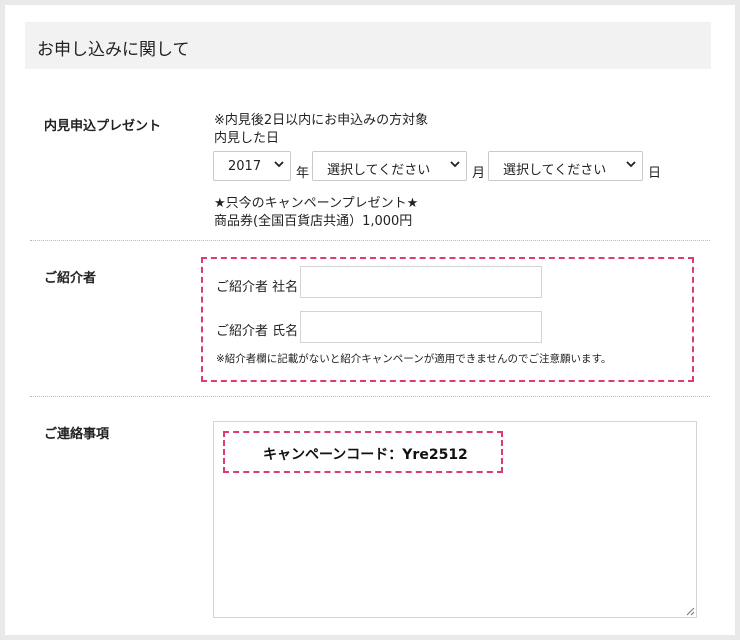  I want to click on month-select-value: 選択してください, so click(379, 170).